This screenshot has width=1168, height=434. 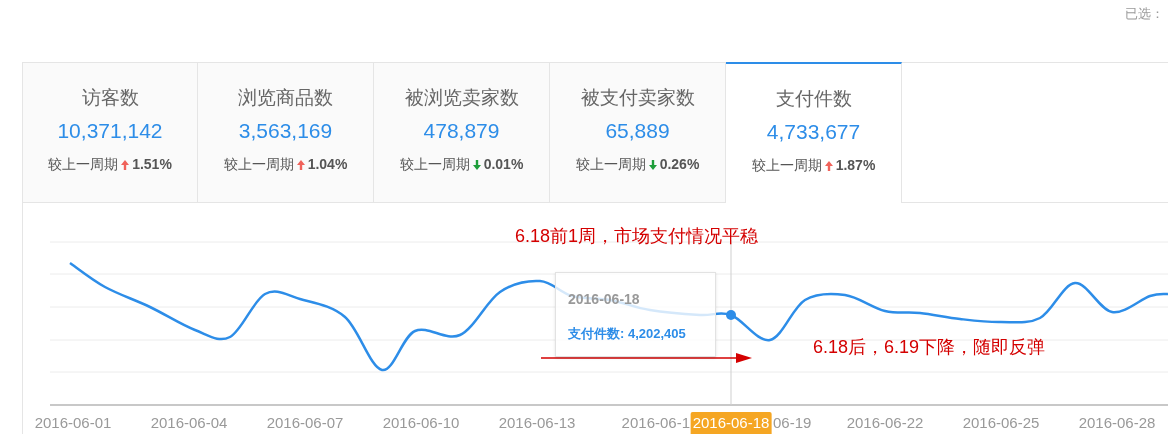 I want to click on metric-tab: 支付件数 4,733,677 较上一周期 1.87%, so click(x=814, y=132).